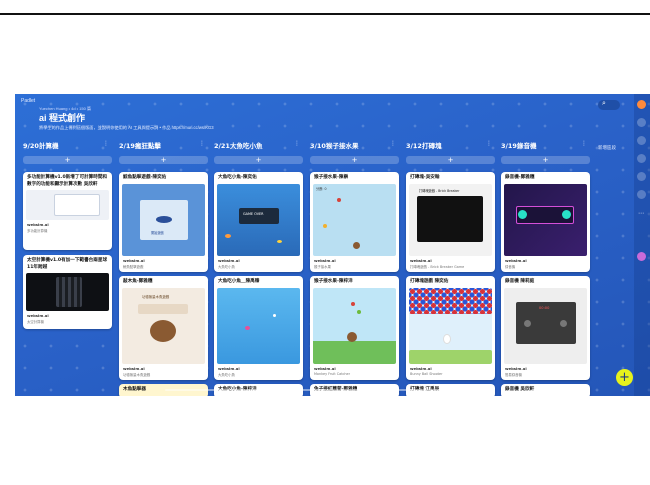  Describe the element at coordinates (641, 176) in the screenshot. I see `slideshow-icon` at that location.